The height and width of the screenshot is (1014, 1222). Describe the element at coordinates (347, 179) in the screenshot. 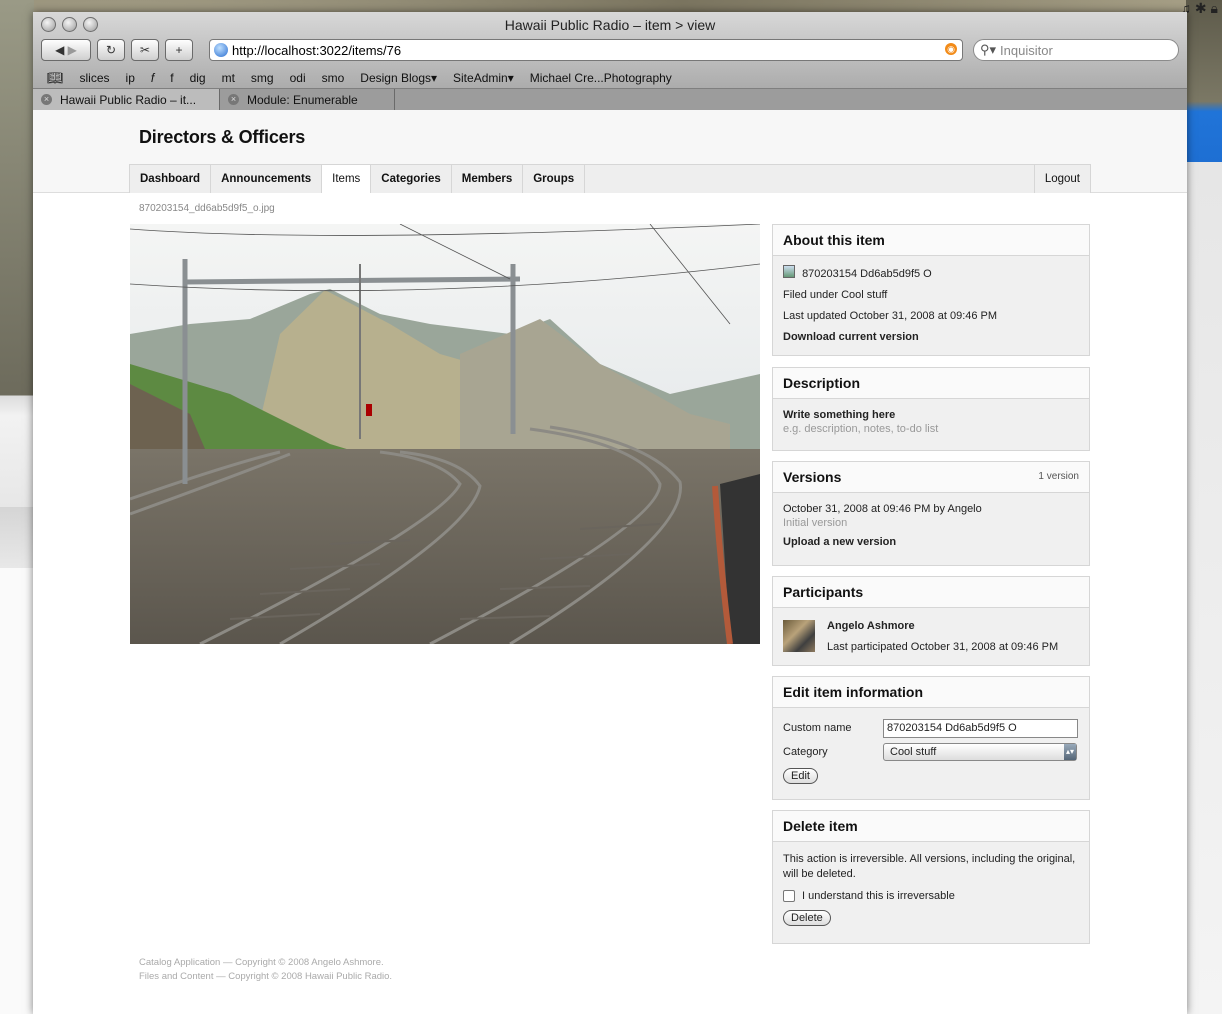

I see `nav-items: Items` at that location.